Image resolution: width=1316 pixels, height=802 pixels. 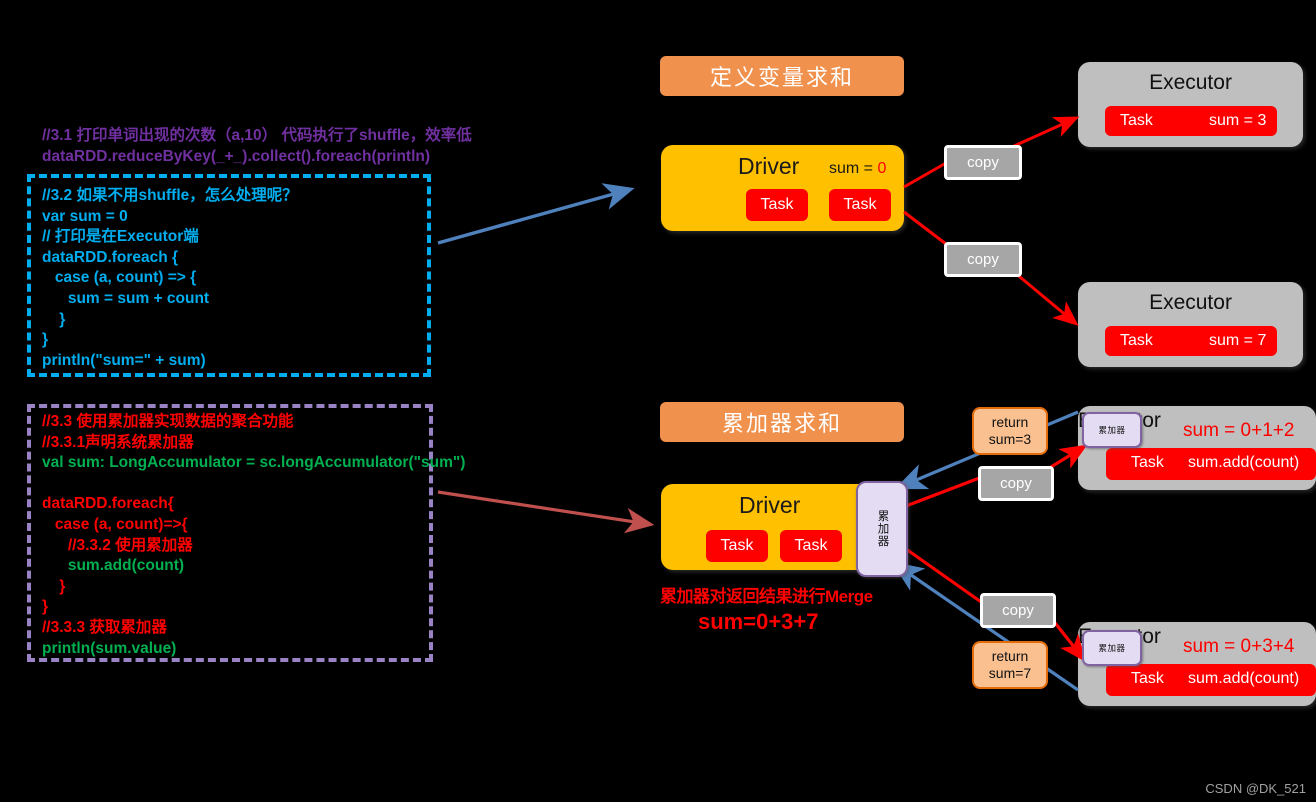 I want to click on executor-sum-expression: sum = 0+3+4, so click(x=1239, y=646).